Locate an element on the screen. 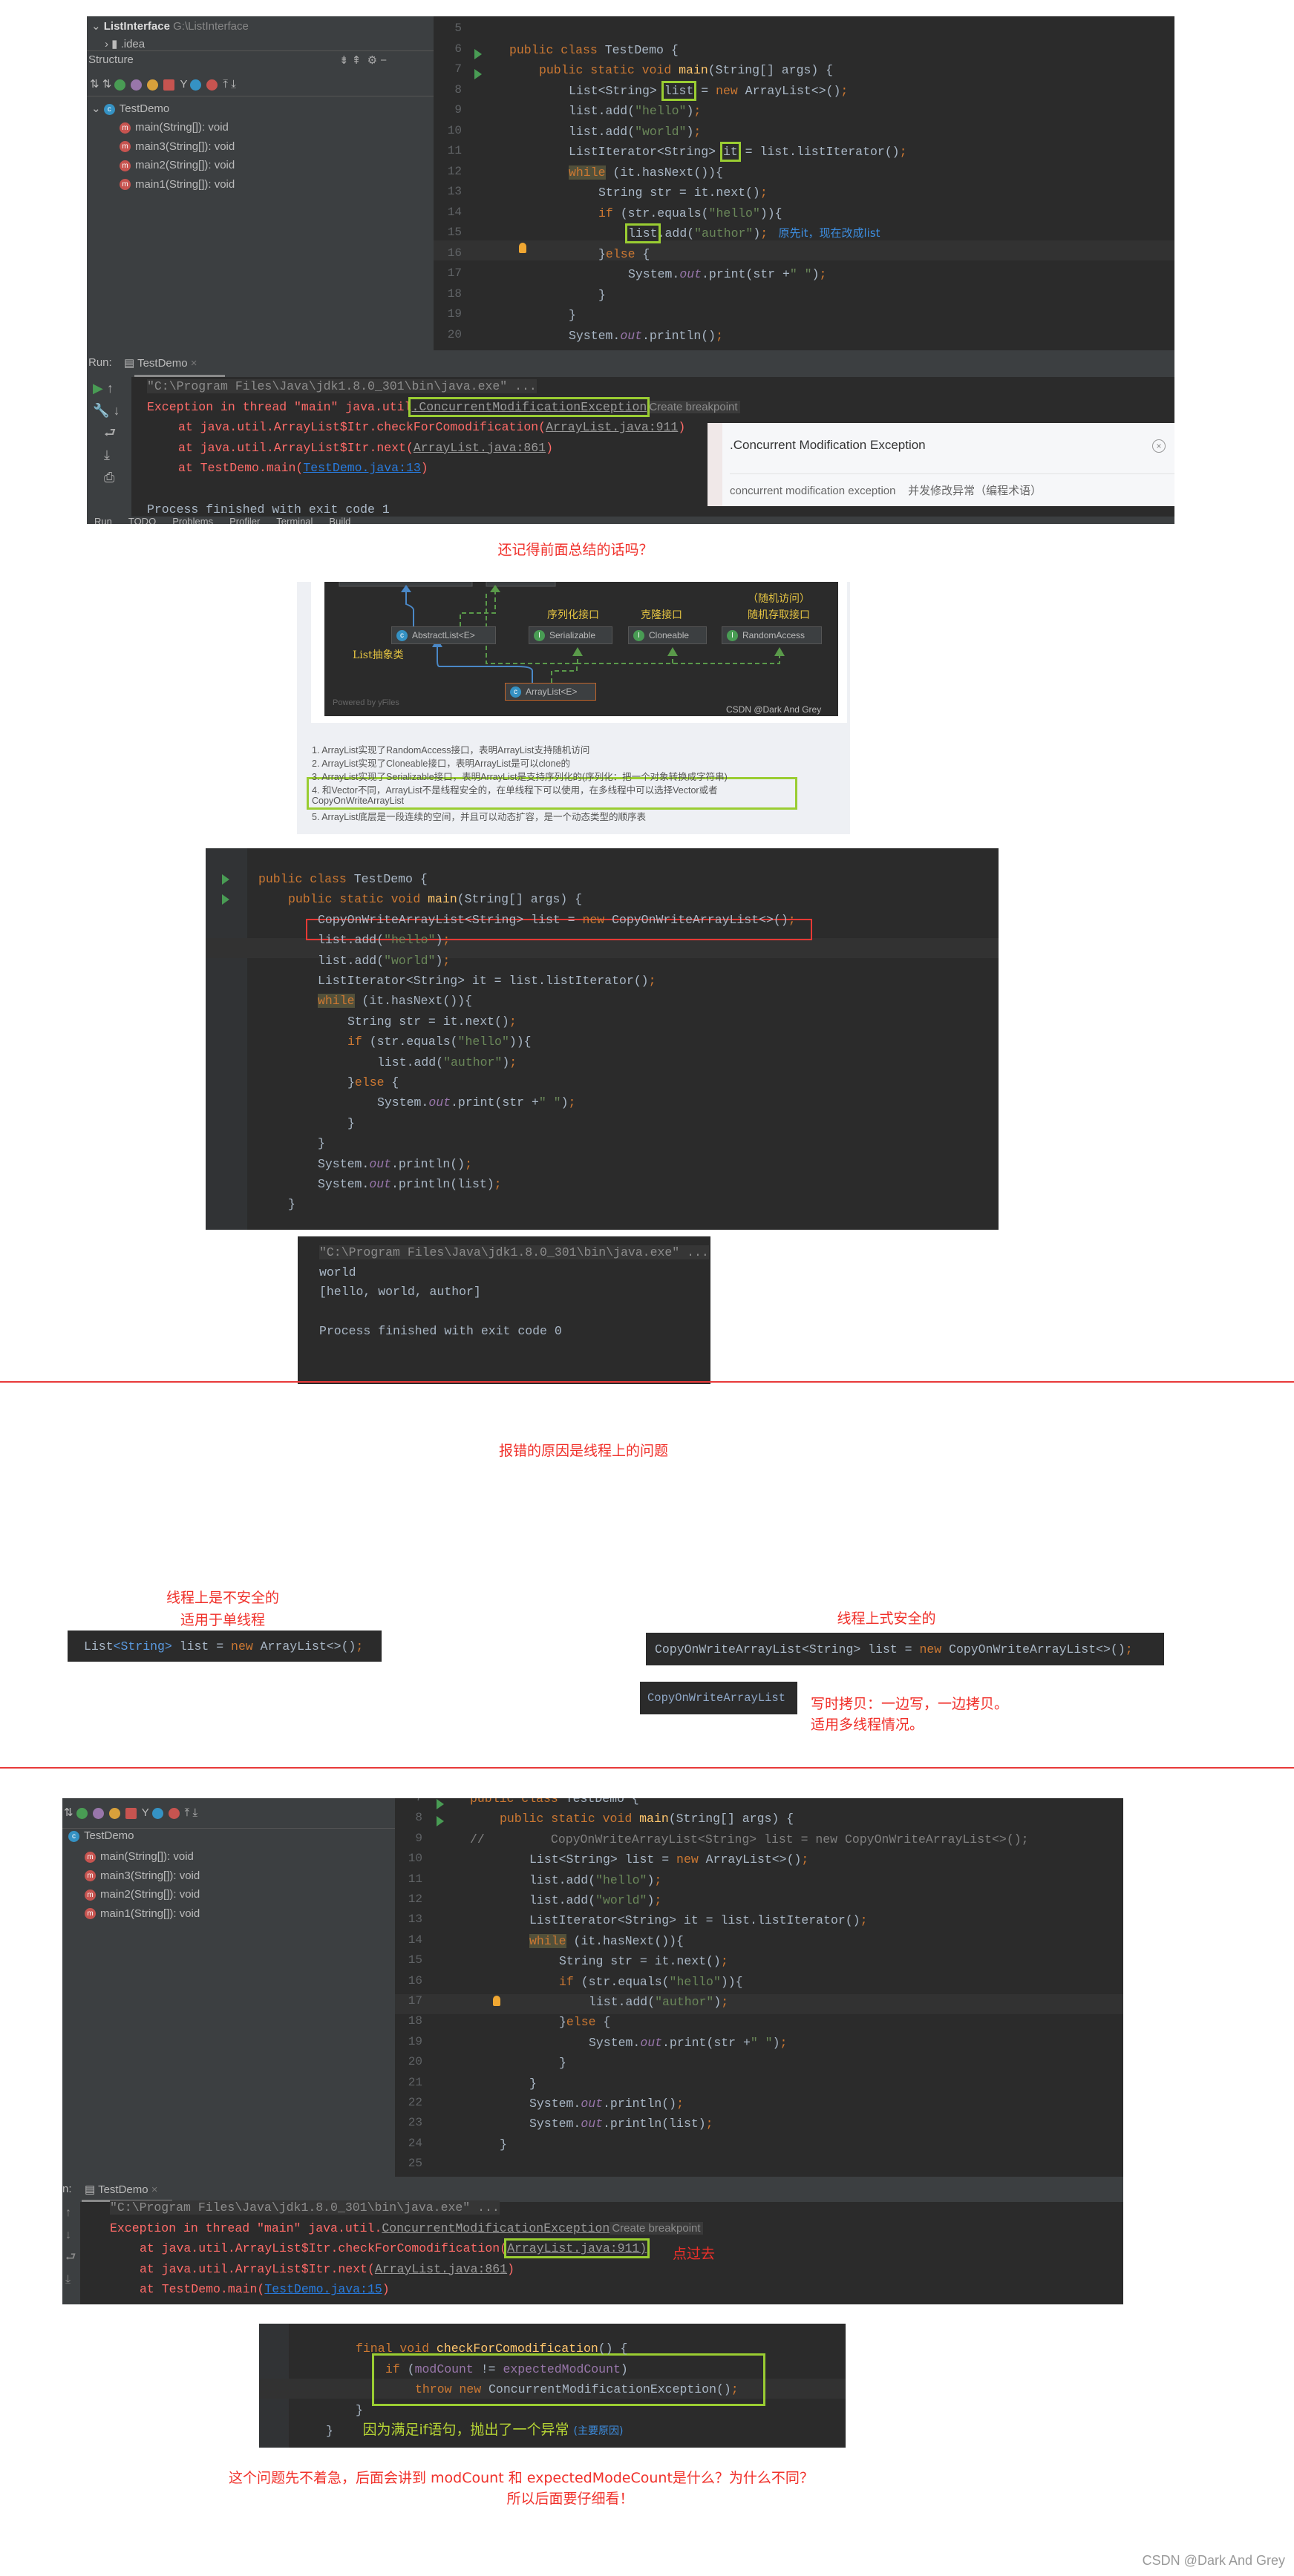 The image size is (1294, 2576). article-point: CopyOnWriteArrayList is located at coordinates (358, 801).